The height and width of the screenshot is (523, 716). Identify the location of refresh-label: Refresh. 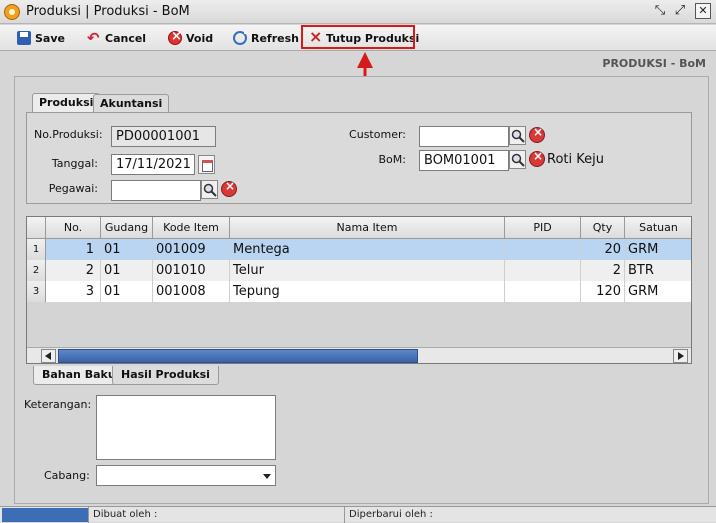
(275, 38).